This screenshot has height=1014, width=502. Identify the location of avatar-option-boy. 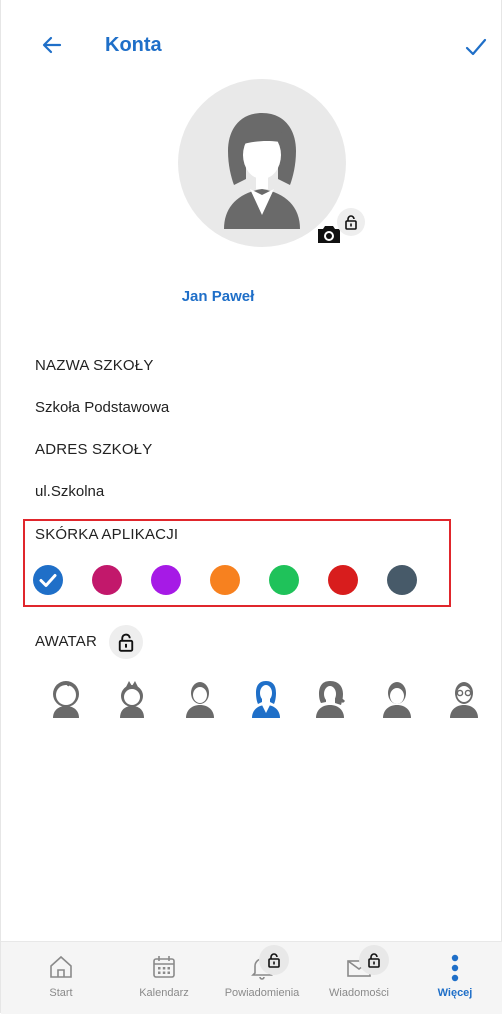
(200, 698).